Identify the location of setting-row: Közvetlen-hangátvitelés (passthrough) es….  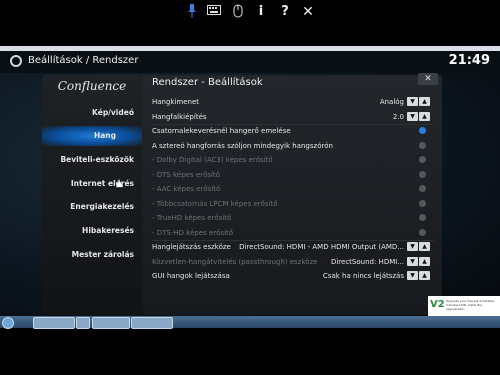
(293, 262).